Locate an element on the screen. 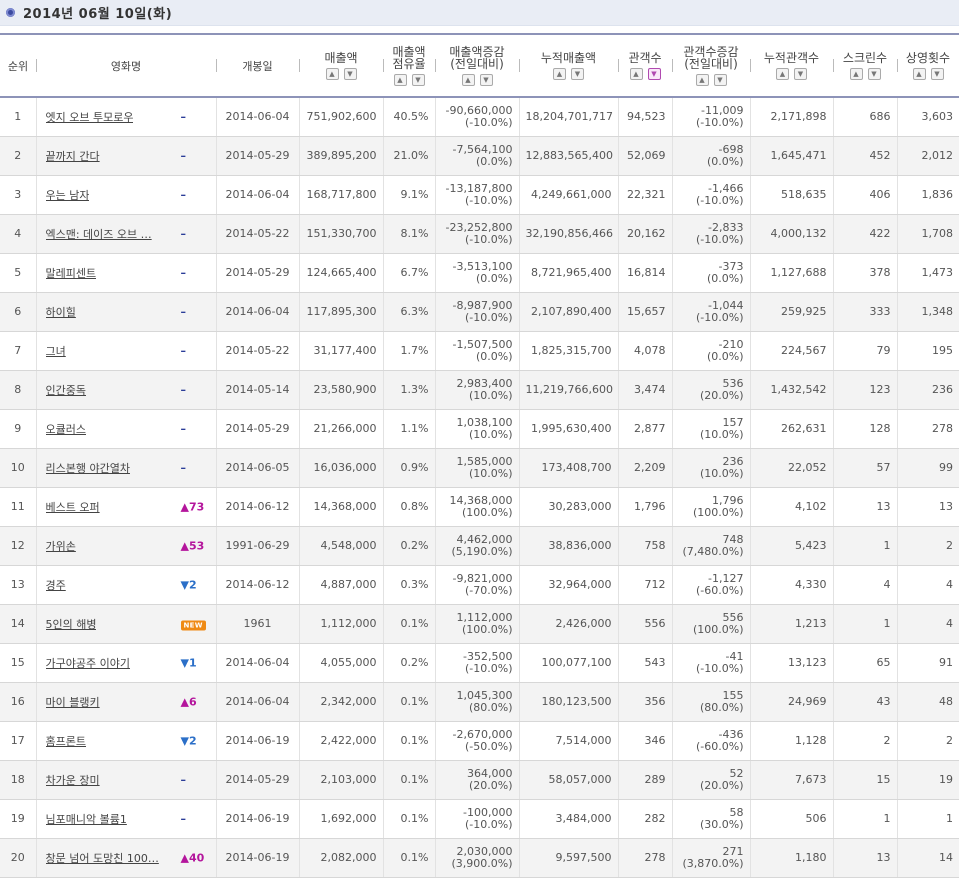 This screenshot has width=959, height=878. cum-audience-cell: 1,180 is located at coordinates (792, 858).